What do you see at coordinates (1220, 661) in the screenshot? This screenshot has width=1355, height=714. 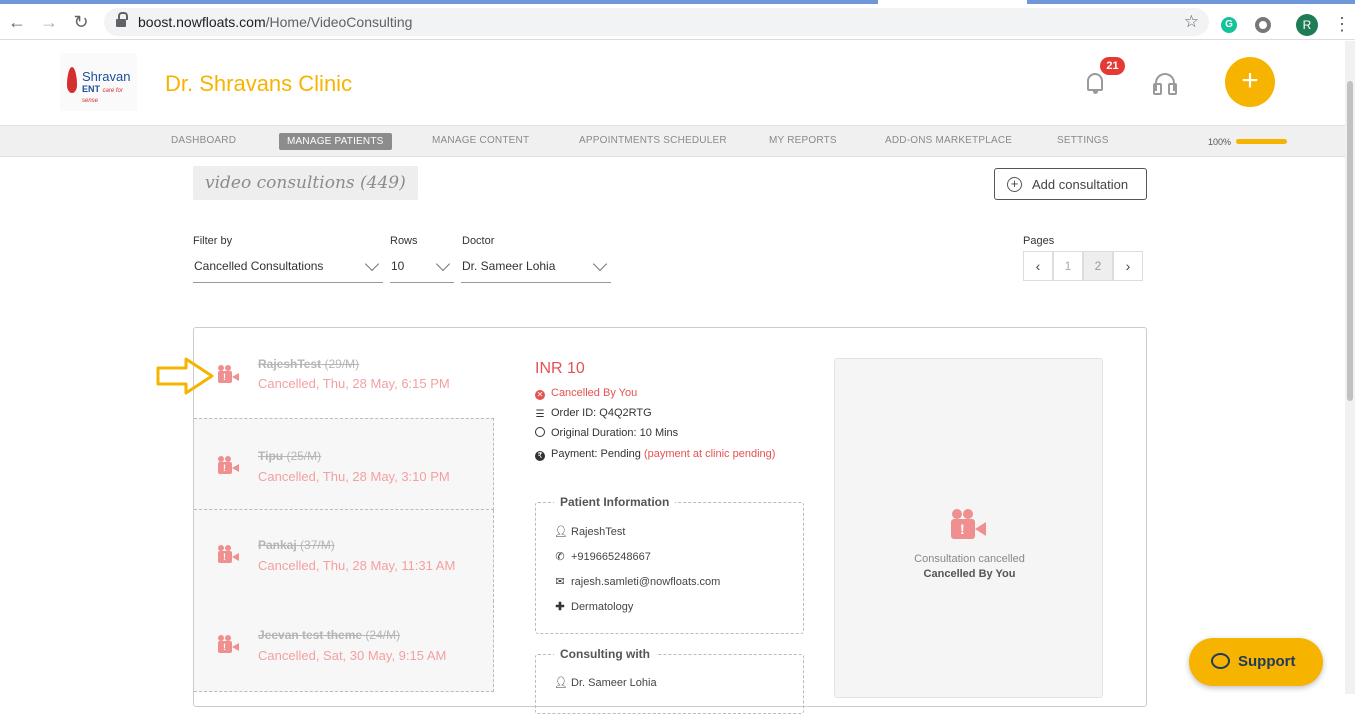 I see `chat-bubble-icon` at bounding box center [1220, 661].